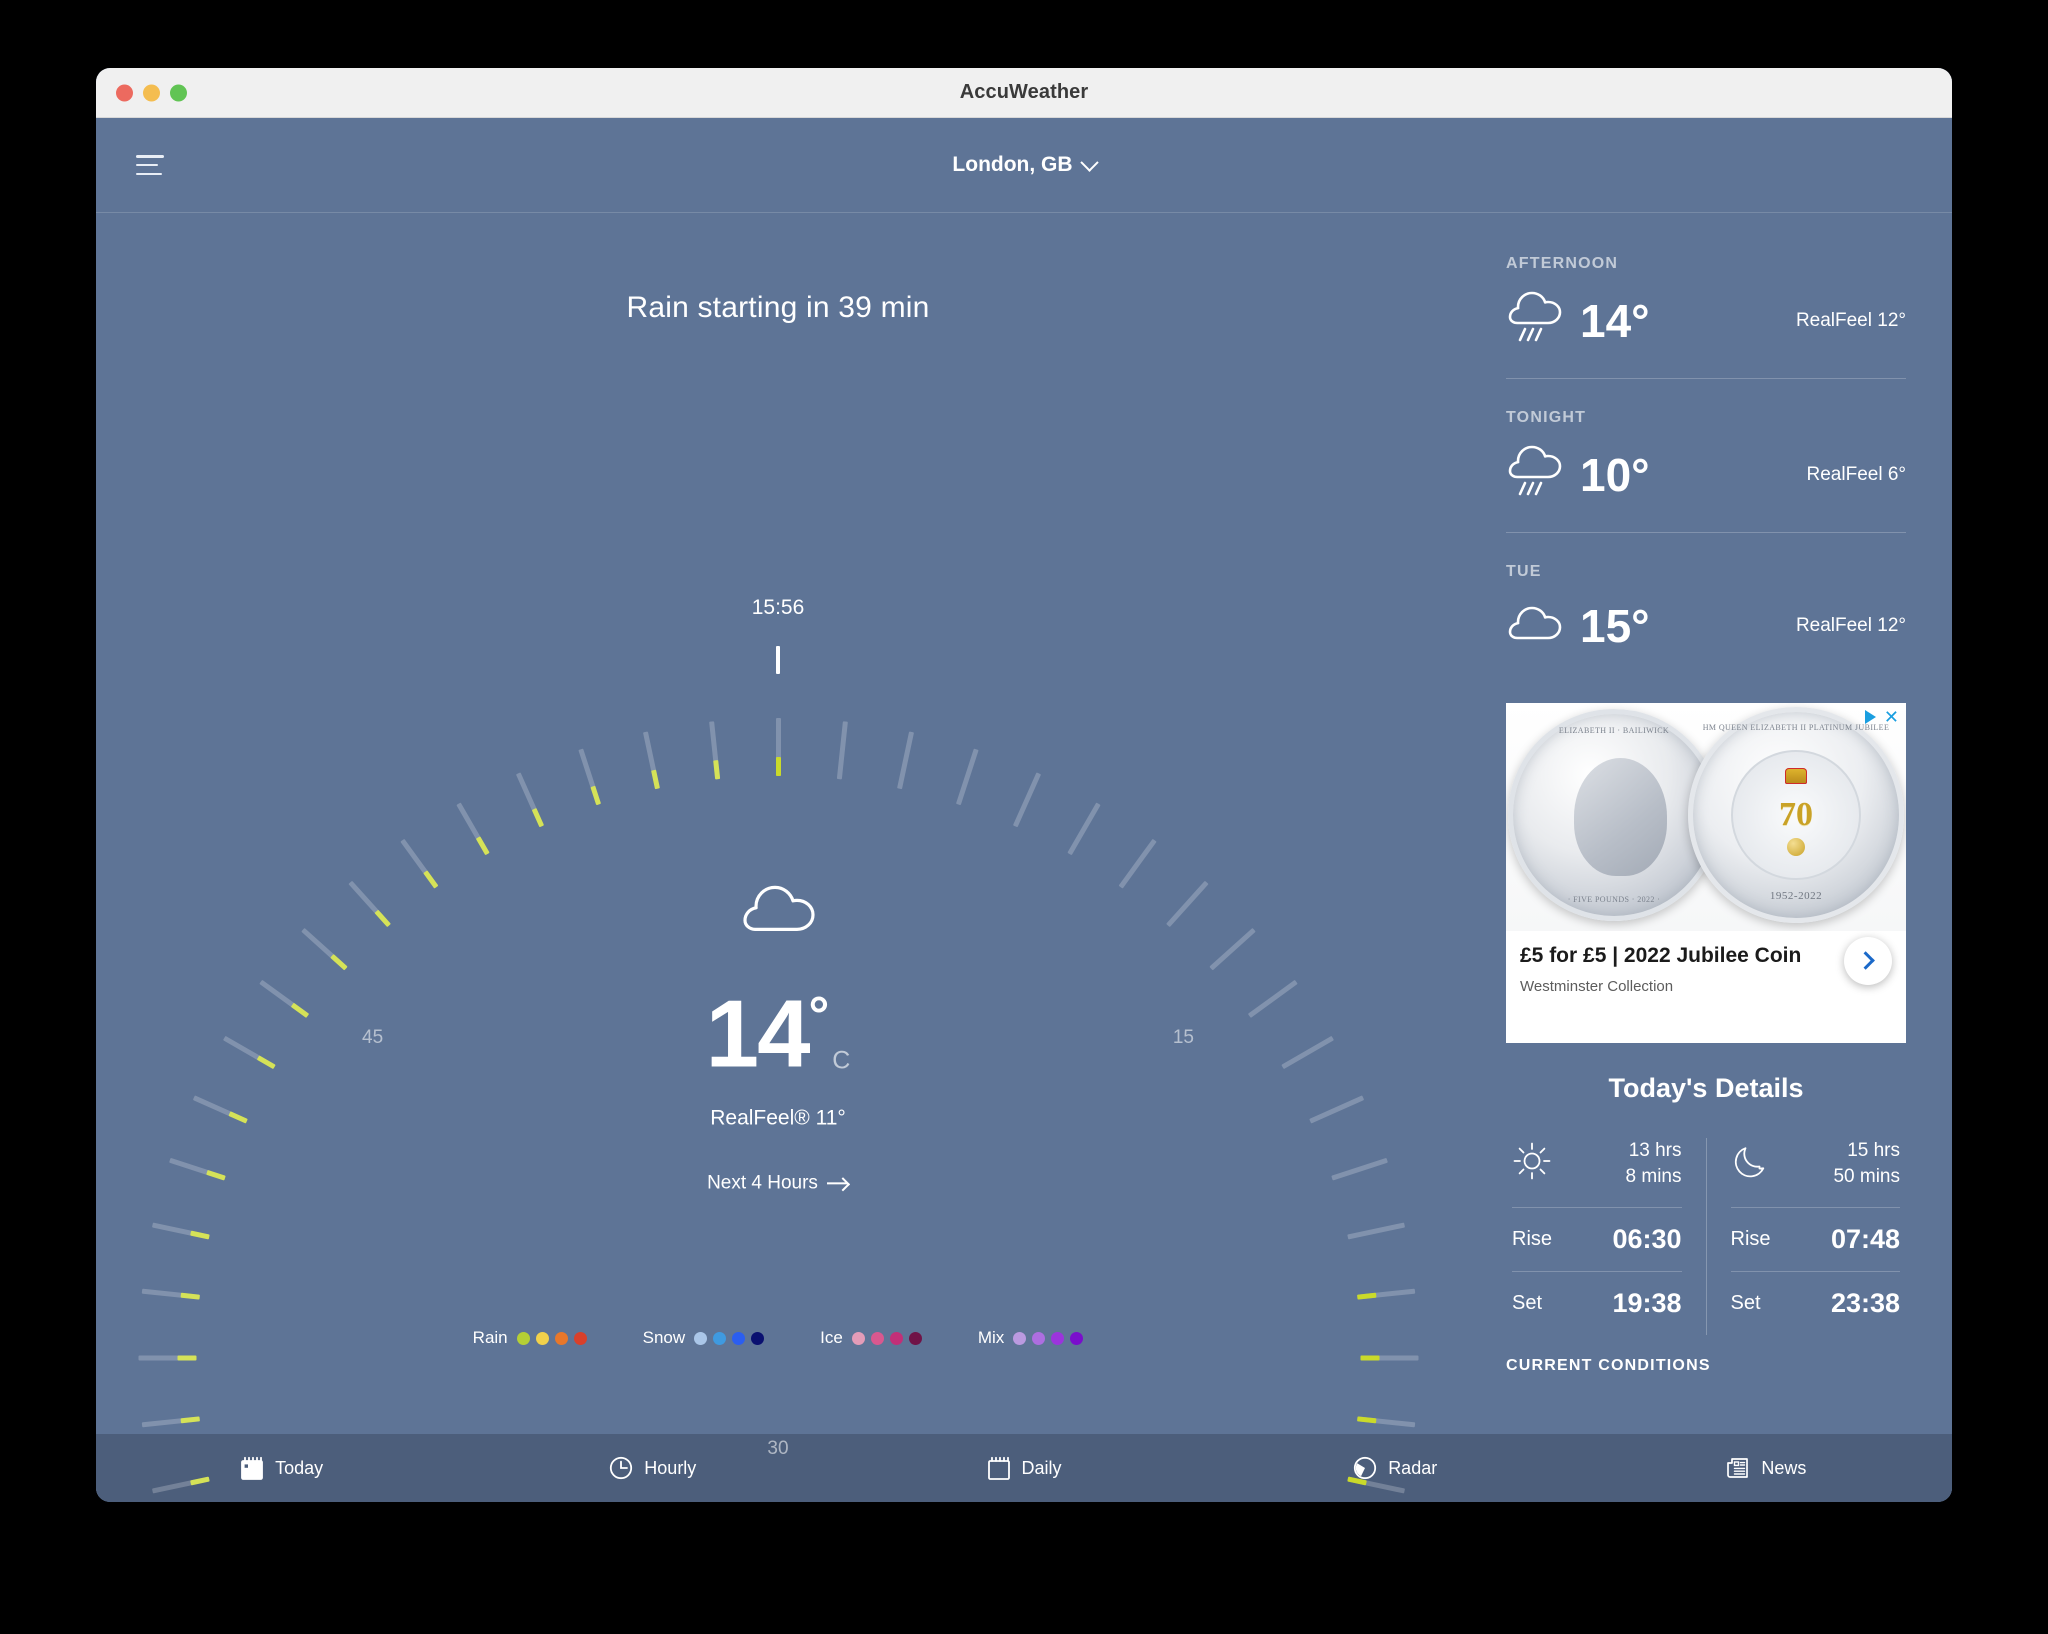  What do you see at coordinates (1647, 1303) in the screenshot?
I see `sunset-value: 19:38` at bounding box center [1647, 1303].